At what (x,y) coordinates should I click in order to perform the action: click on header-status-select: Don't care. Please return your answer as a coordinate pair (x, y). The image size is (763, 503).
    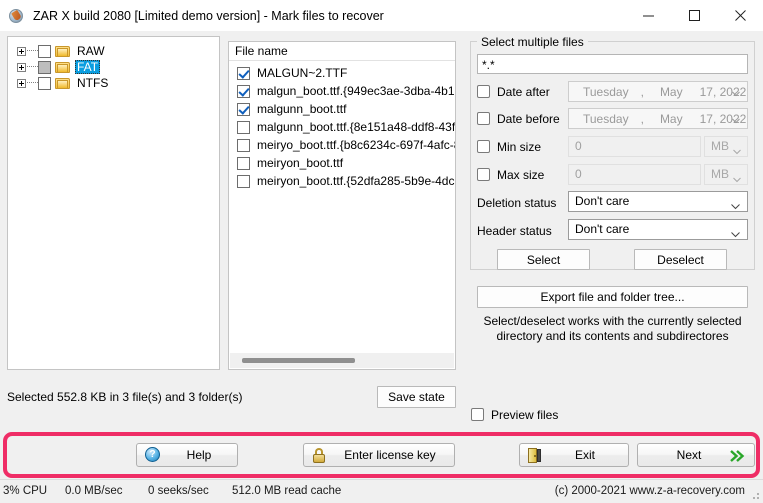
    Looking at the image, I should click on (658, 229).